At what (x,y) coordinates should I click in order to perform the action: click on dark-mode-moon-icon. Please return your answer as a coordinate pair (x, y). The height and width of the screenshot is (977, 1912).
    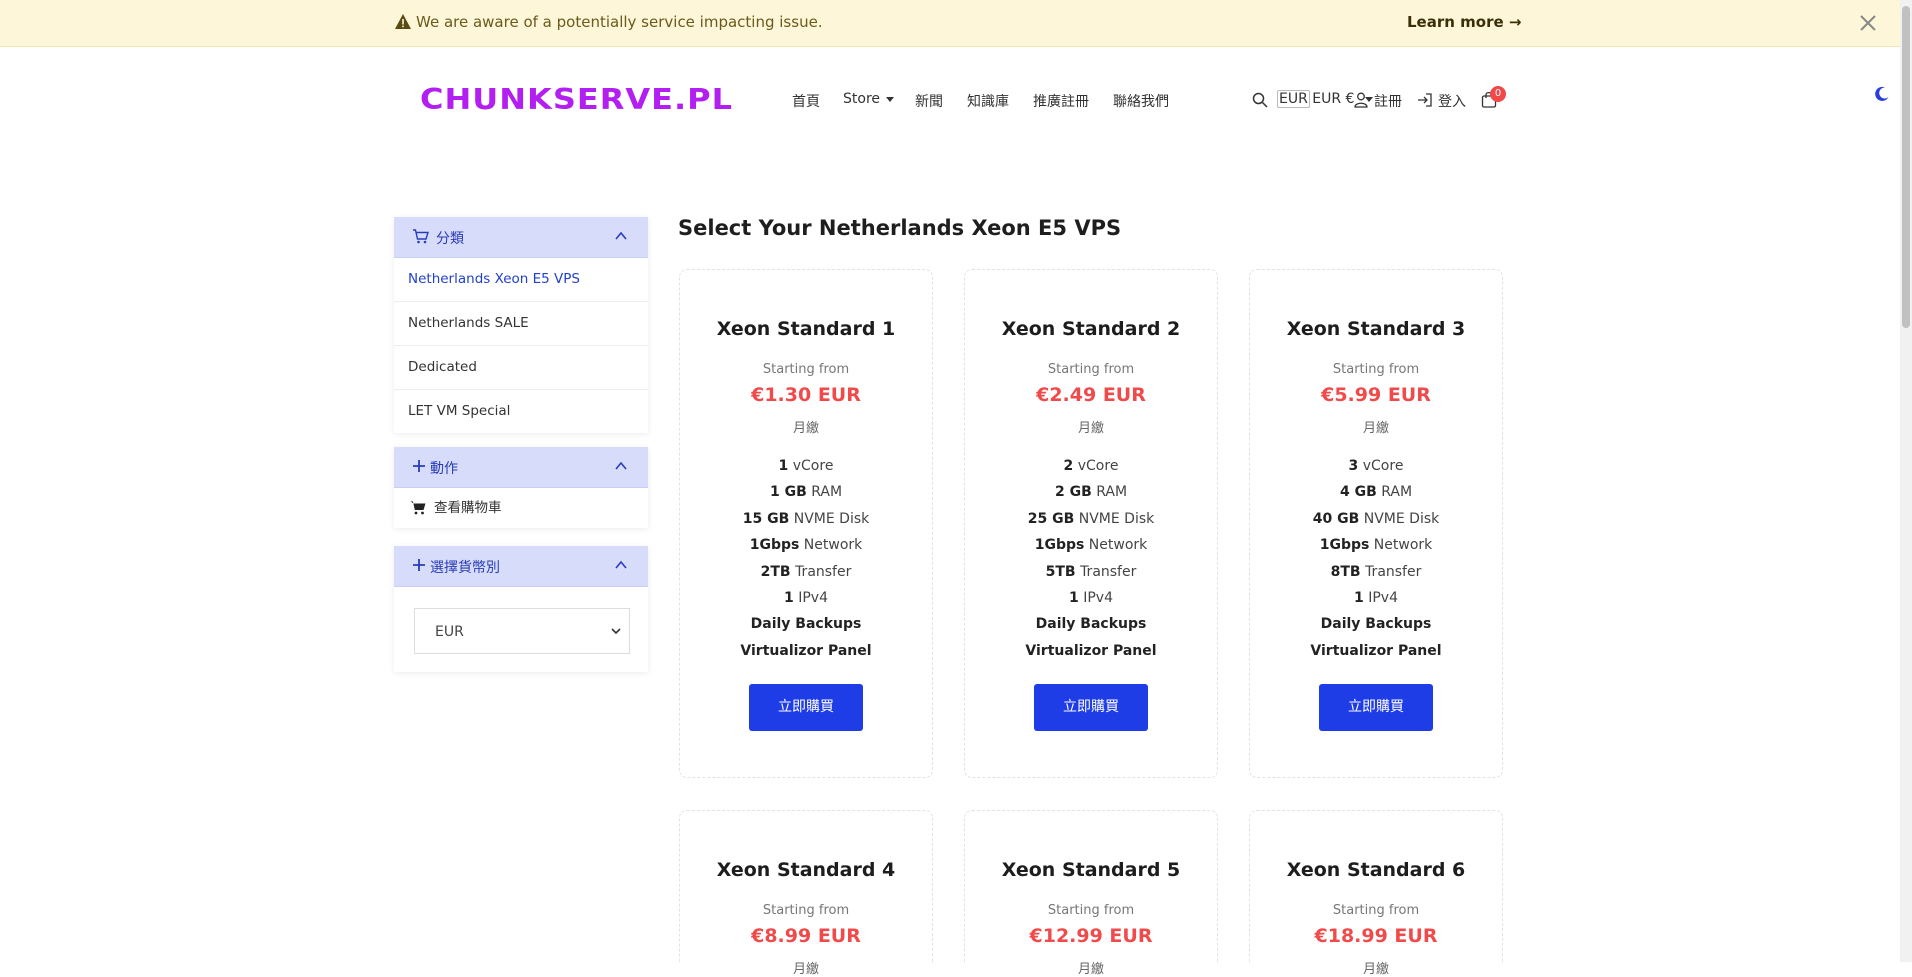
    Looking at the image, I should click on (1882, 94).